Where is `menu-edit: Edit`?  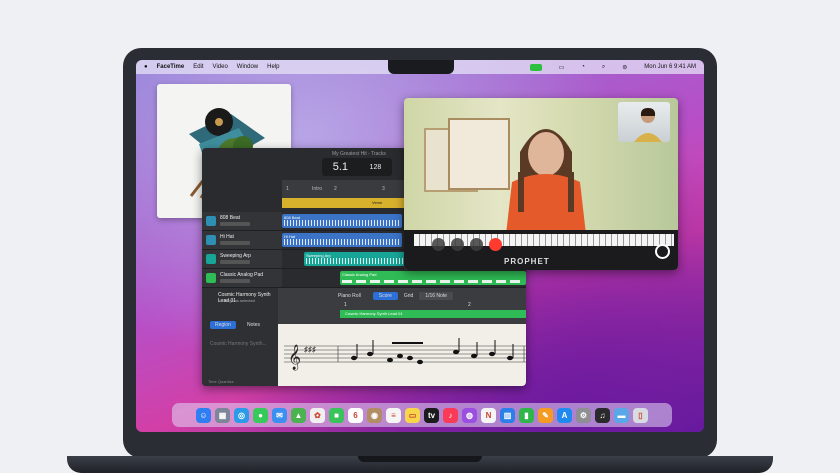 menu-edit: Edit is located at coordinates (198, 67).